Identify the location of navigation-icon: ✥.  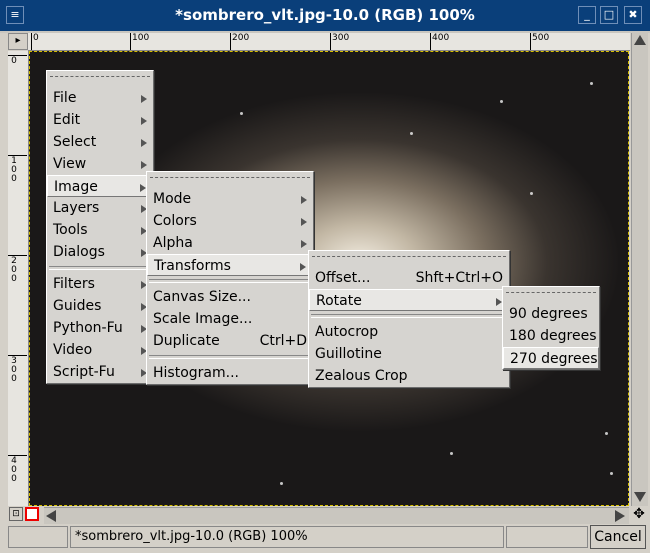
(639, 515).